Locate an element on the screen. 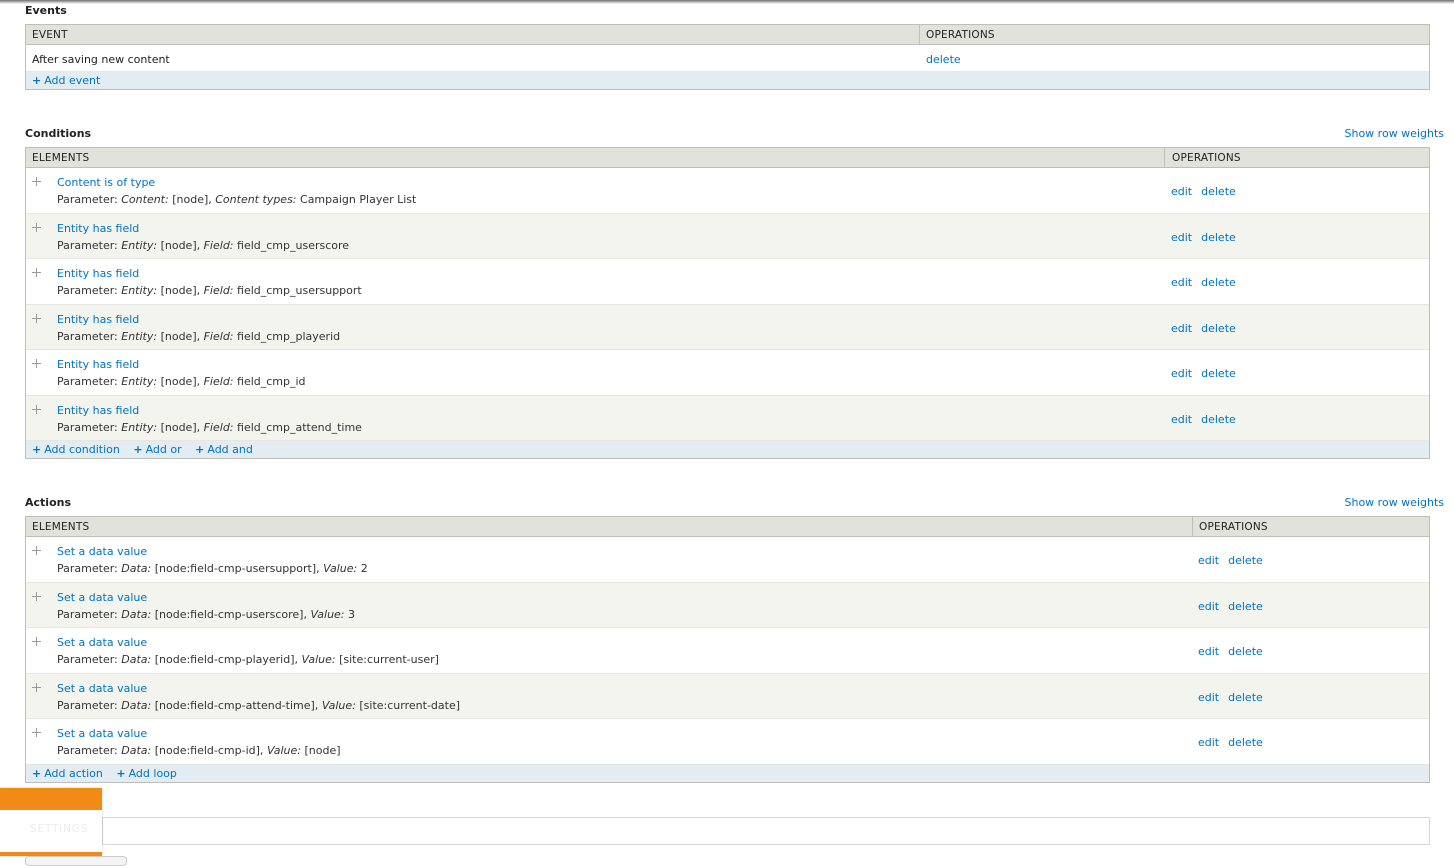 The image size is (1454, 866). add-condition-label: Add condition is located at coordinates (82, 449).